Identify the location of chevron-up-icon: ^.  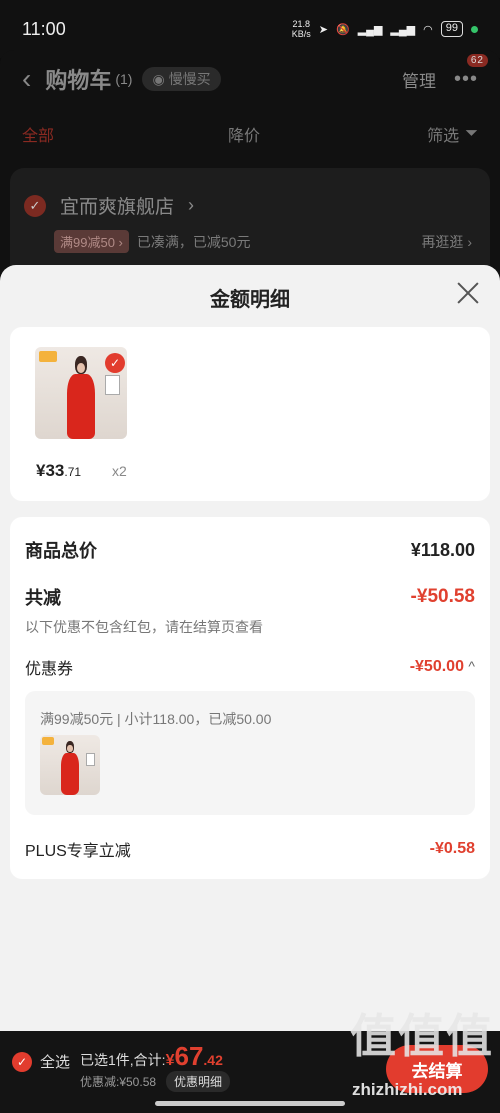
(471, 666).